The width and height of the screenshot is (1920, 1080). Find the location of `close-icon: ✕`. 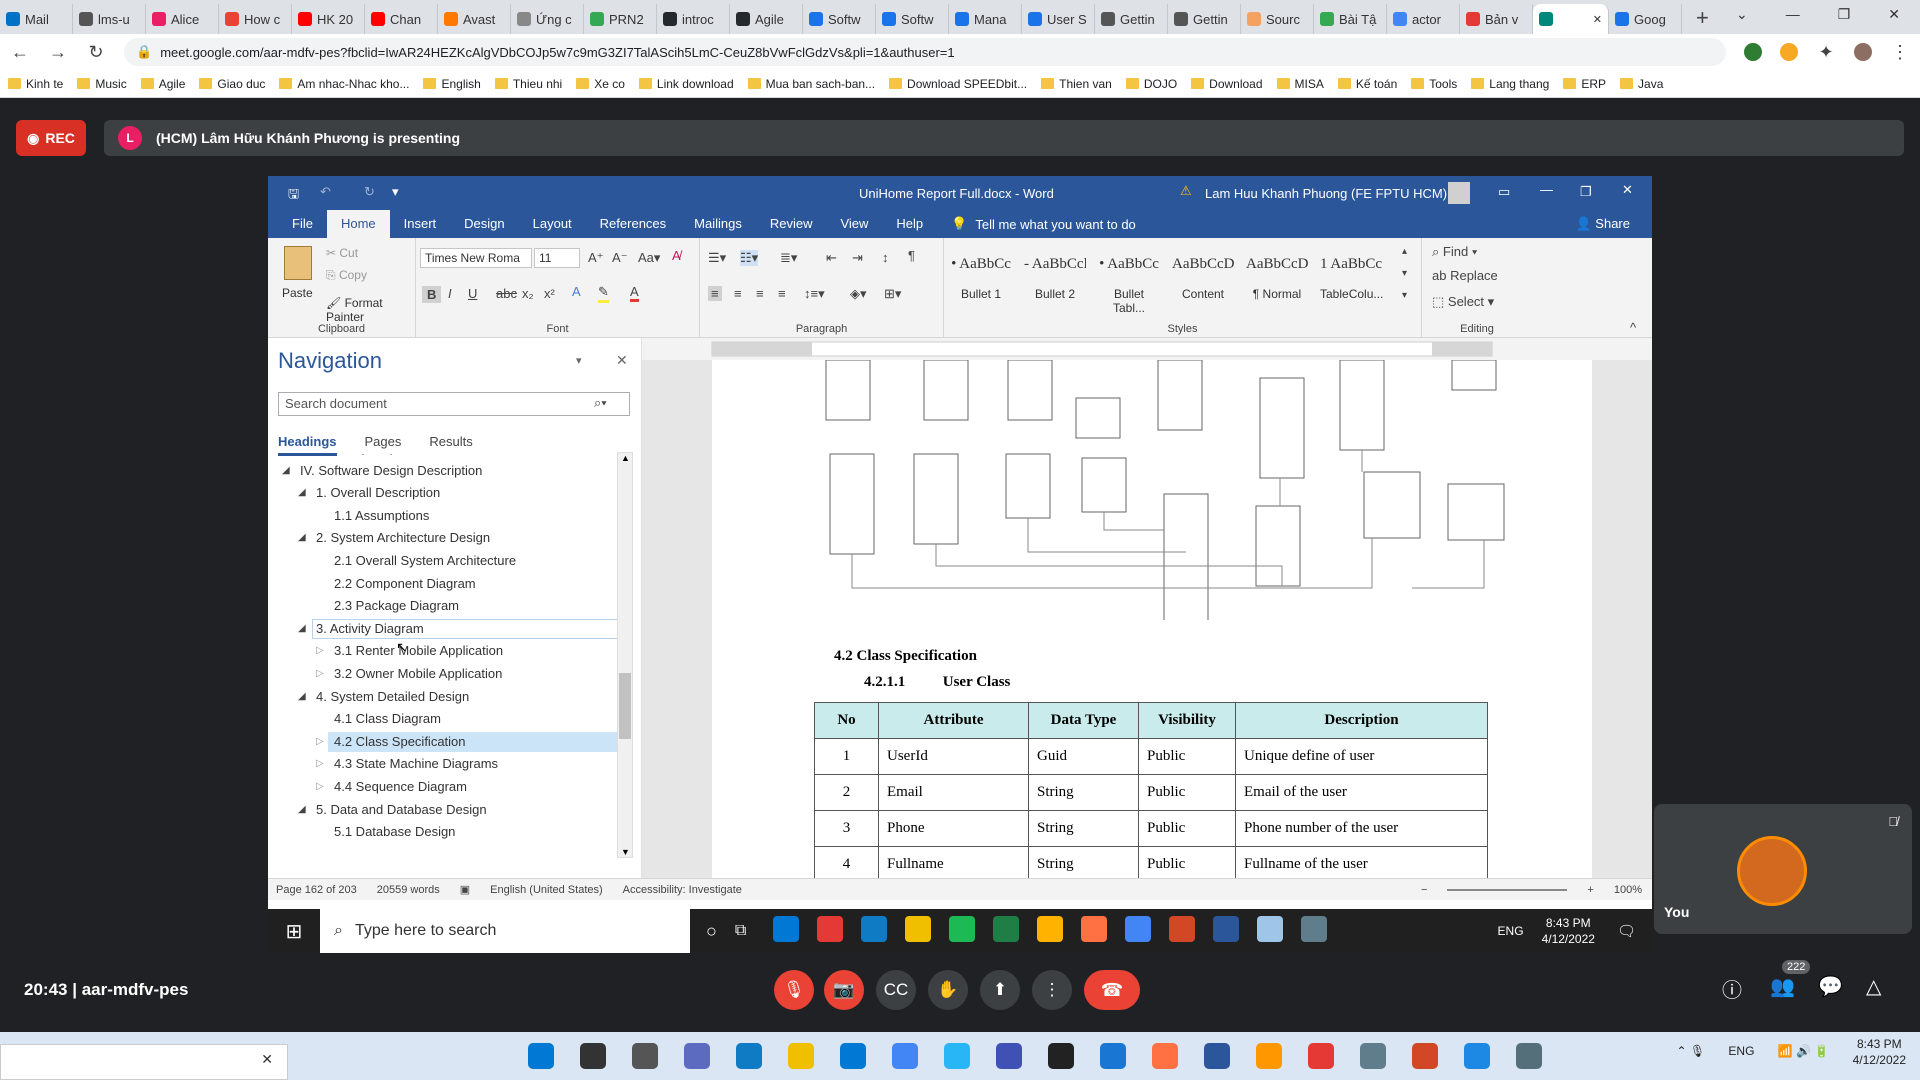

close-icon: ✕ is located at coordinates (1894, 14).